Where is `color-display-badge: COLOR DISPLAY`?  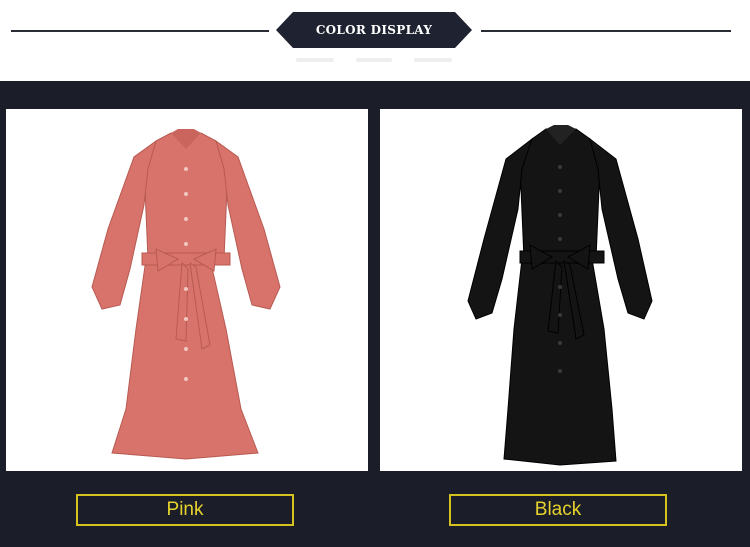
color-display-badge: COLOR DISPLAY is located at coordinates (374, 30).